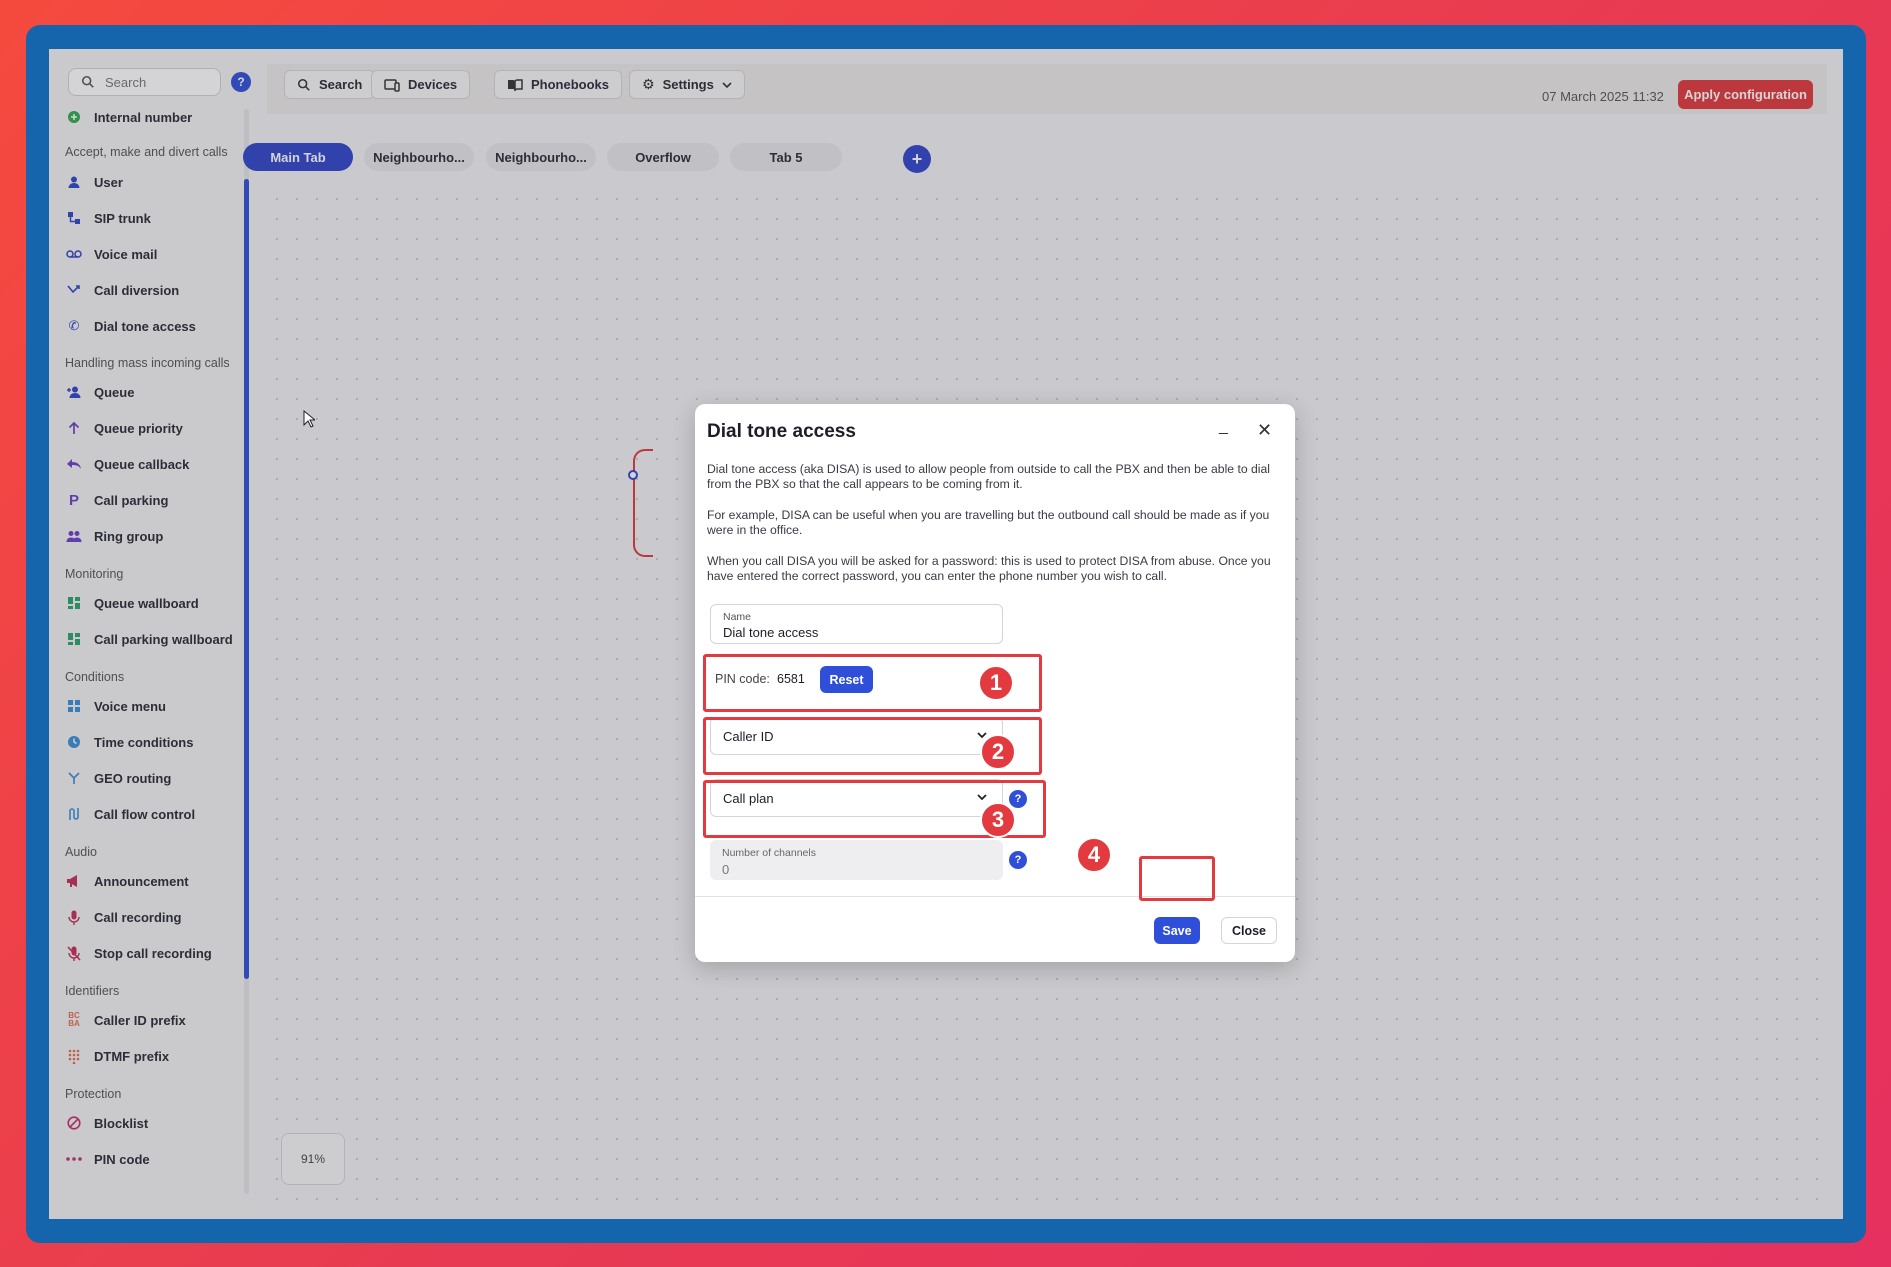  Describe the element at coordinates (737, 617) in the screenshot. I see `name-label: Name` at that location.